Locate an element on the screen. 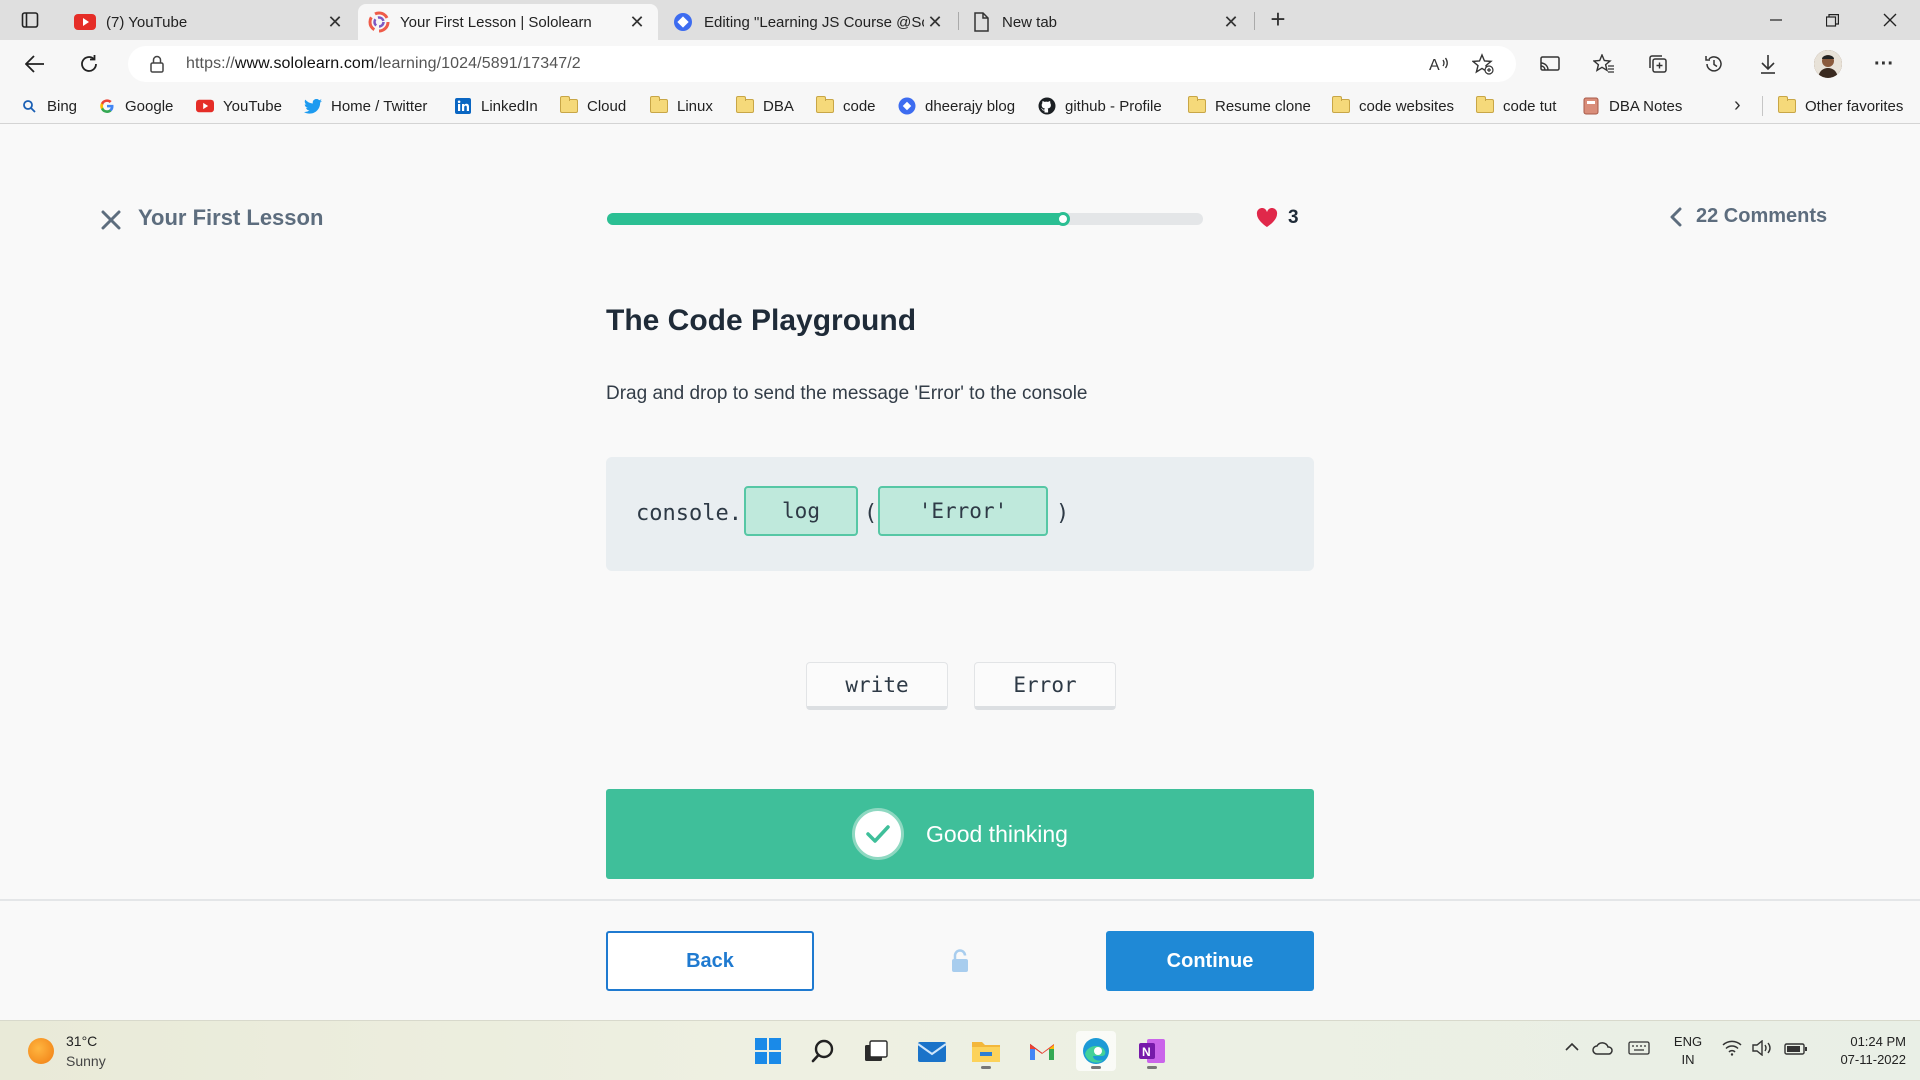 This screenshot has width=1920, height=1080. minimize-icon is located at coordinates (1776, 20).